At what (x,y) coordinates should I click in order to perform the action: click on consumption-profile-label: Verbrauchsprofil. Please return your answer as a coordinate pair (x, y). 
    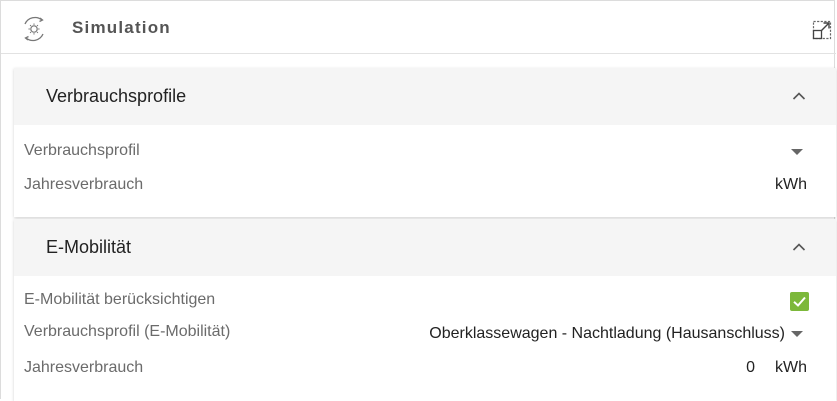
    Looking at the image, I should click on (82, 150).